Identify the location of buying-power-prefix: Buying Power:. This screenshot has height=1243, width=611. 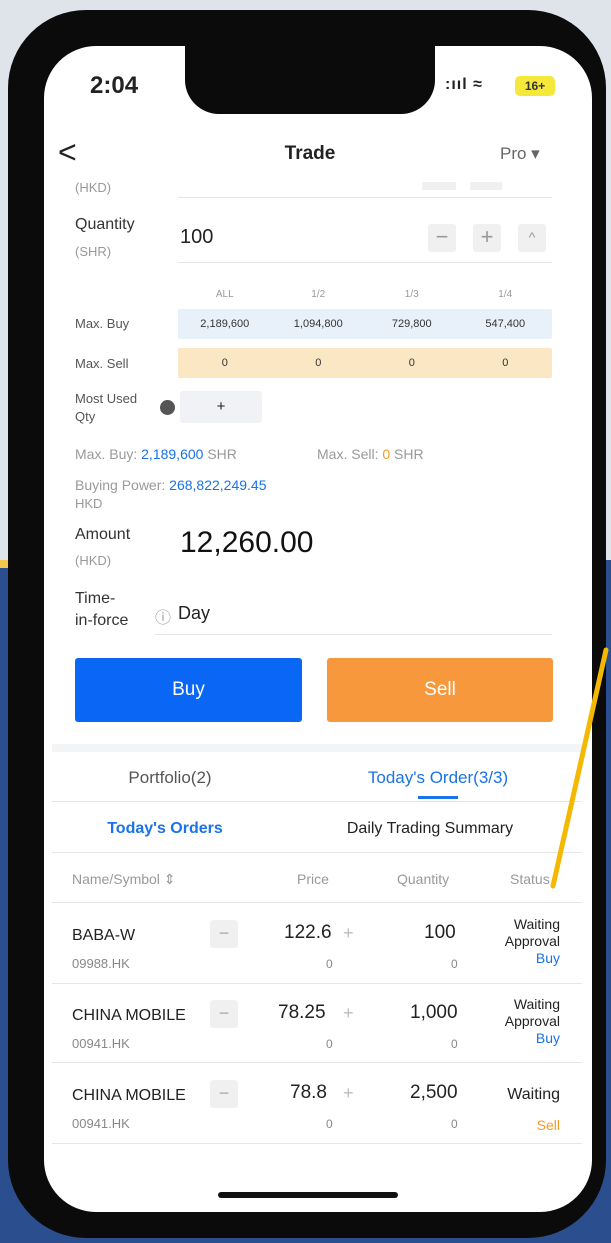
(122, 485).